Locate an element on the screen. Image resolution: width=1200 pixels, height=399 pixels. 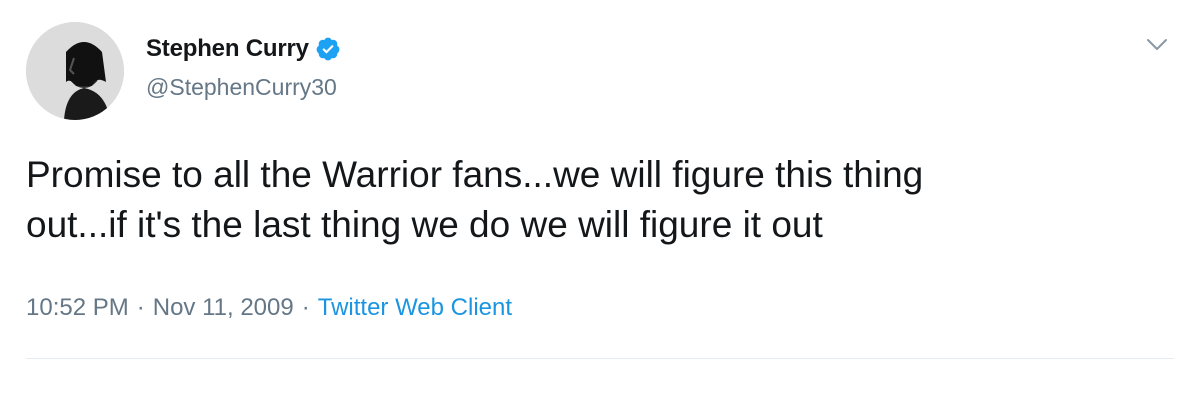
tweet-meta: 10:52 PM · Nov 11, 2009 · Twitter Web Client is located at coordinates (269, 308).